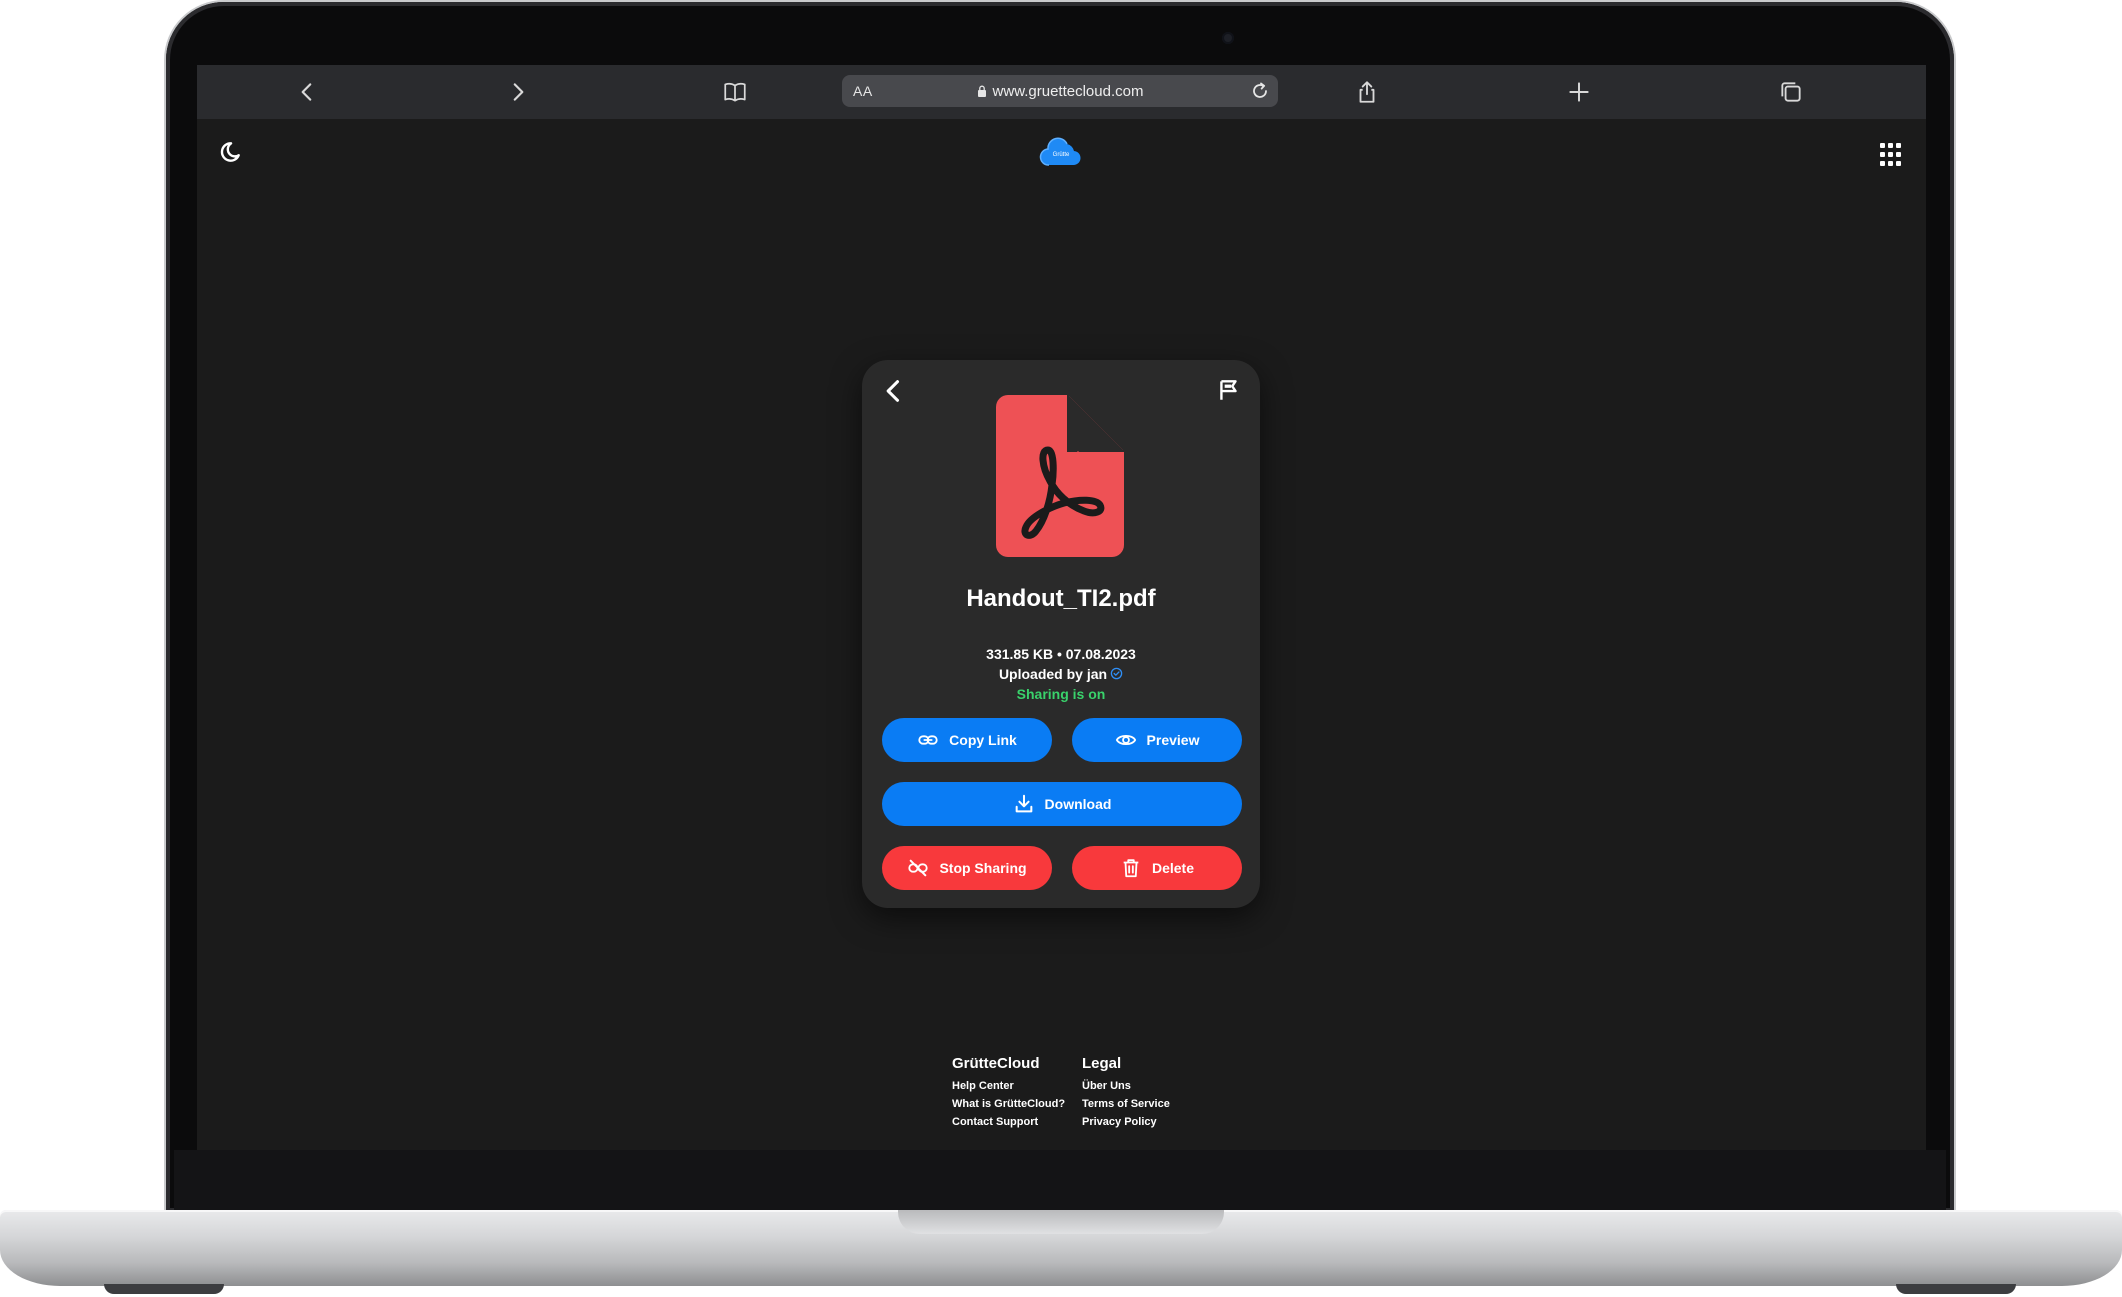 This screenshot has width=2122, height=1297. Describe the element at coordinates (230, 152) in the screenshot. I see `dark-mode-toggle-icon` at that location.